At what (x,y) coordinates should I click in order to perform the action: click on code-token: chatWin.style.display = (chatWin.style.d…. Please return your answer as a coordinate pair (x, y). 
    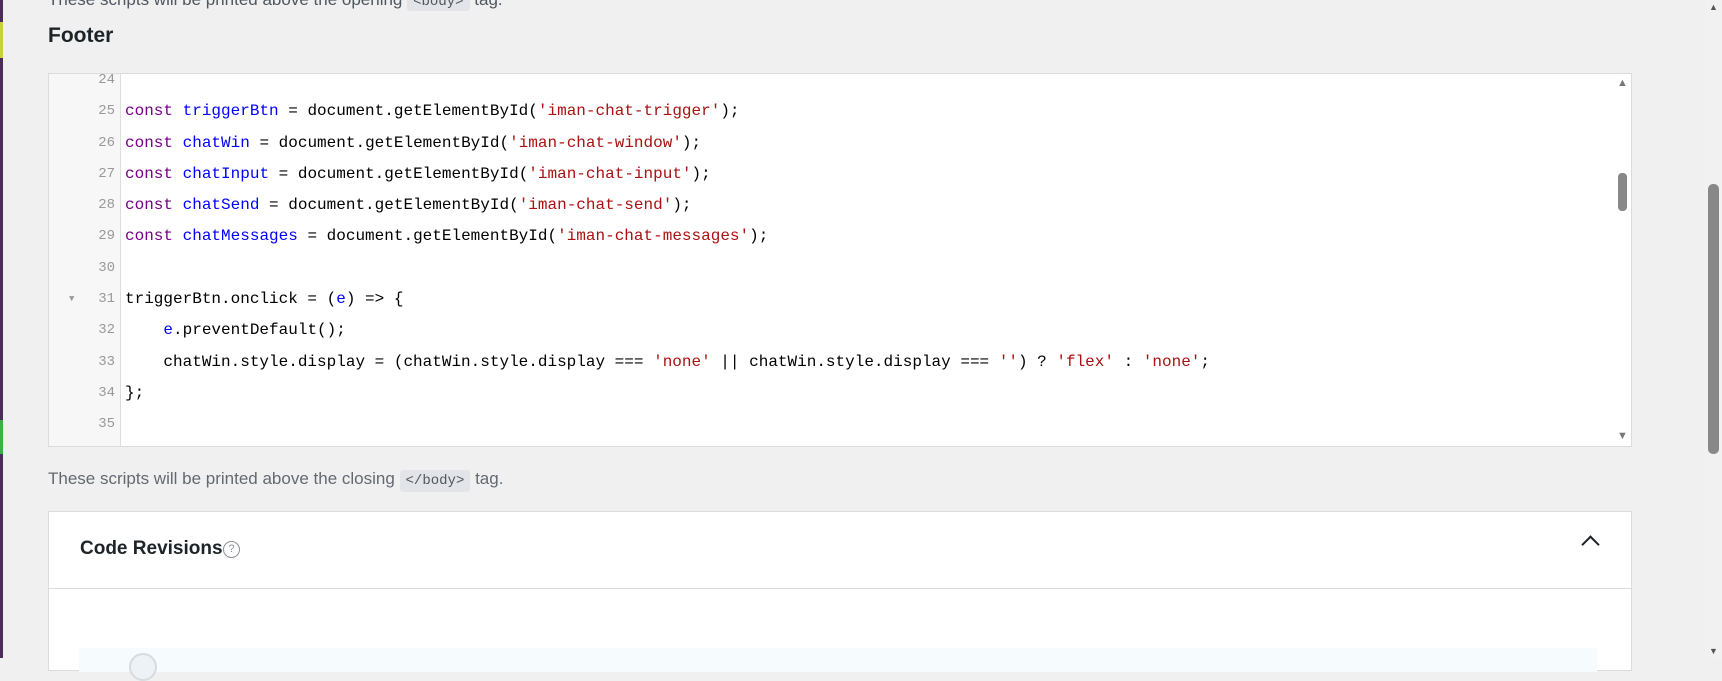
    Looking at the image, I should click on (389, 361).